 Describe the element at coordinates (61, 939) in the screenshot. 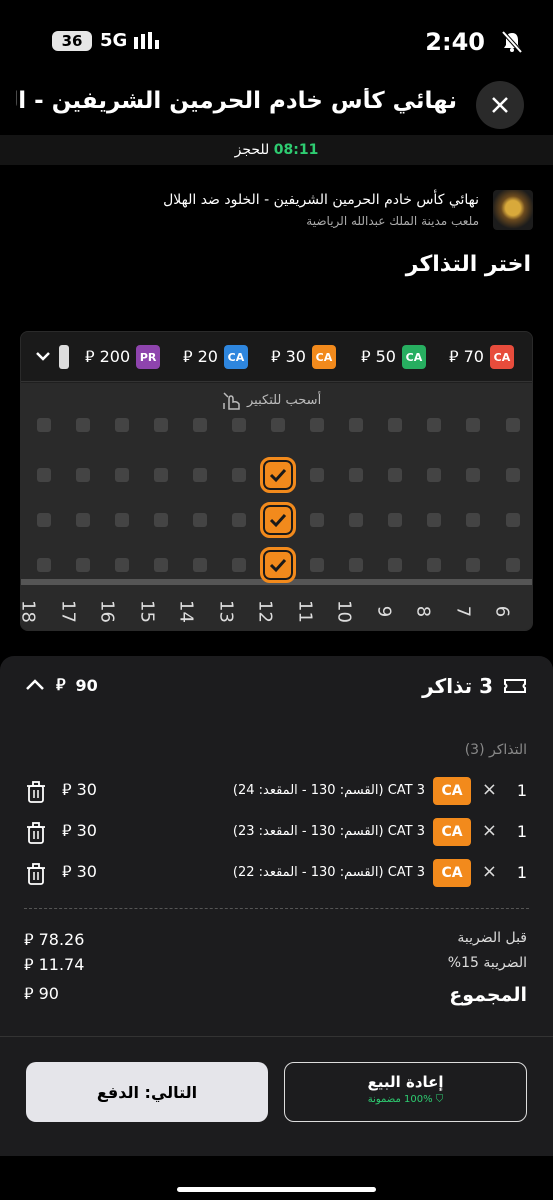

I see `before-tax-amount: 78.26` at that location.